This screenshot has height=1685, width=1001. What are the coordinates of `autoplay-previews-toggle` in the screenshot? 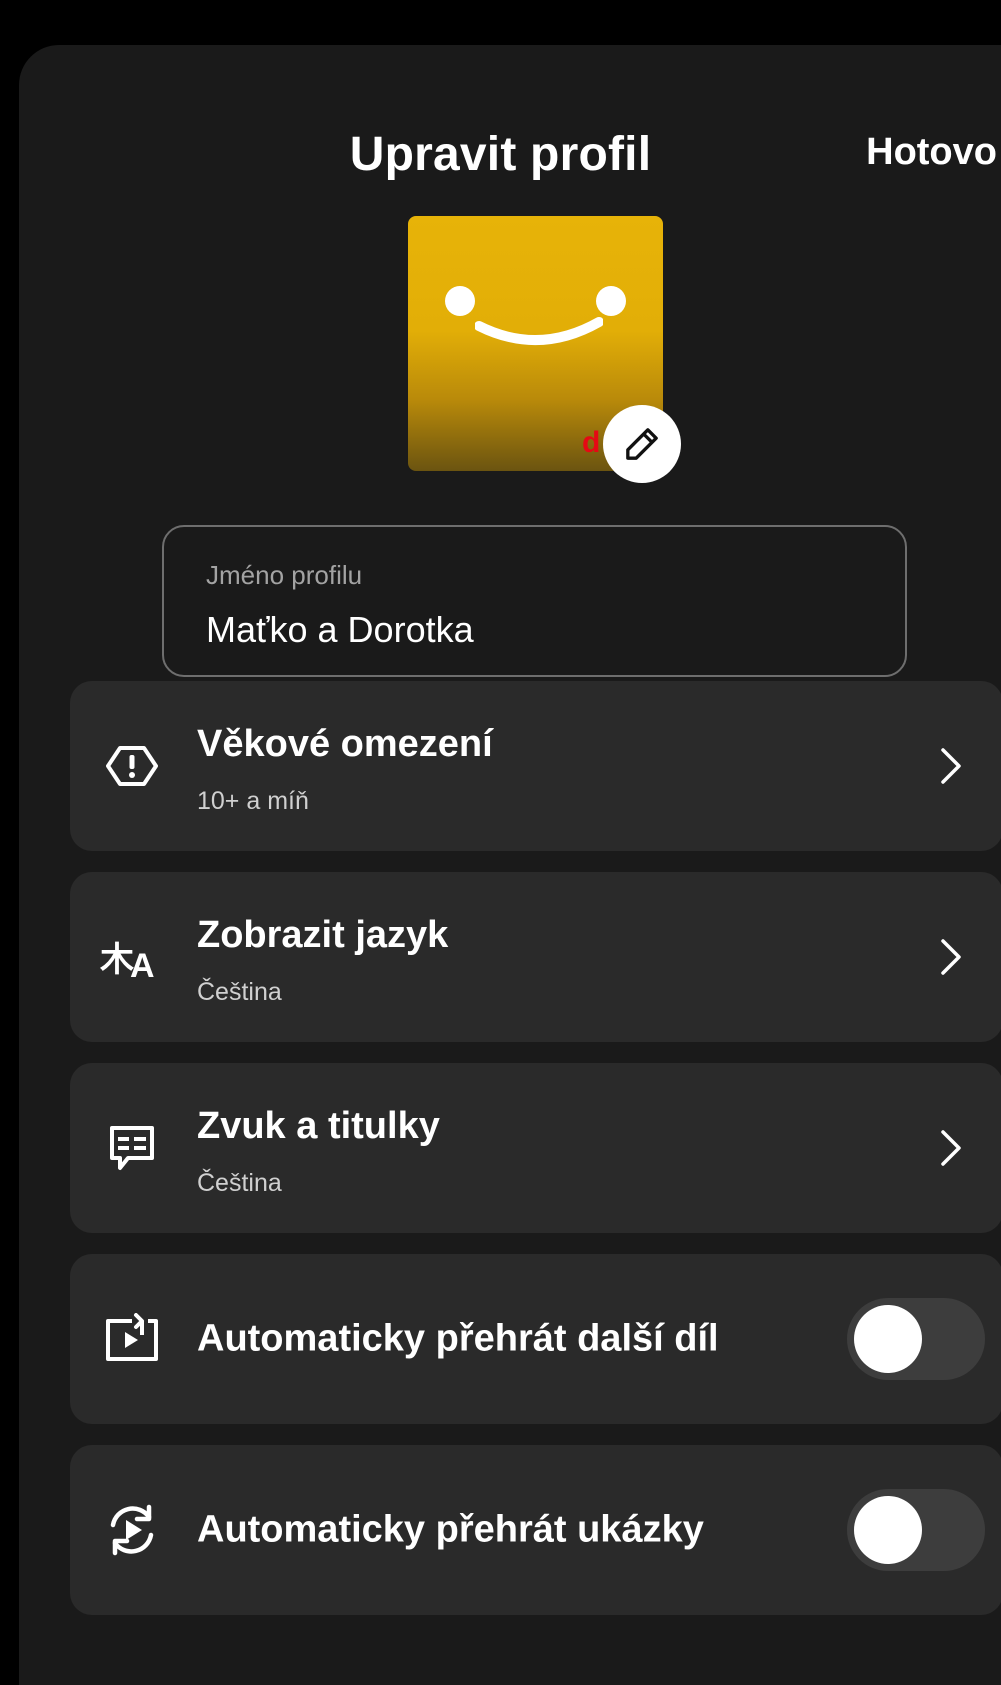 It's located at (916, 1530).